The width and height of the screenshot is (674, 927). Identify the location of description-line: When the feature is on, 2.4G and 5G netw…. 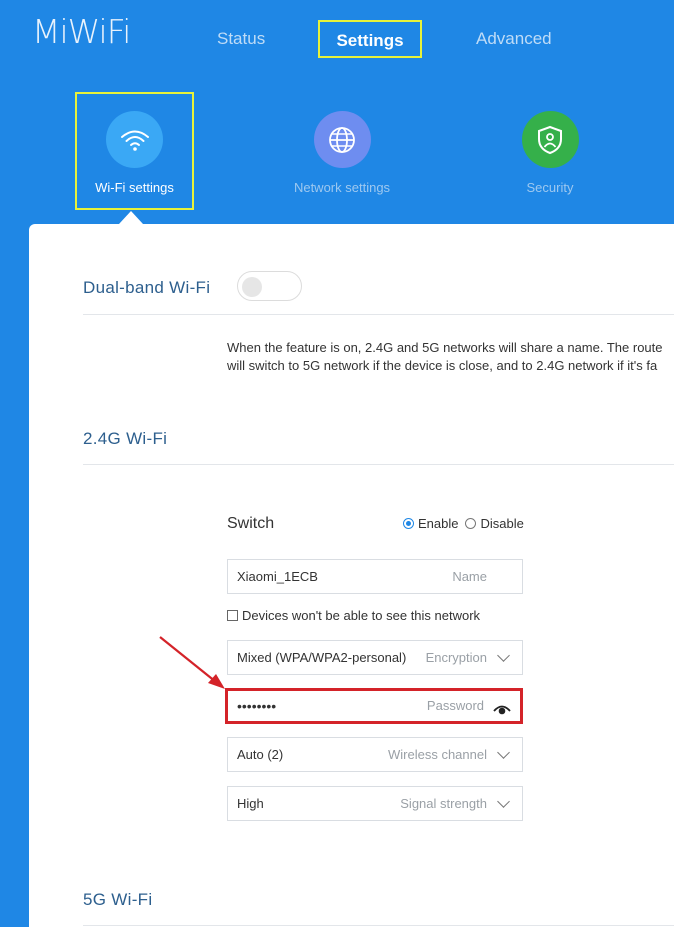
(445, 347).